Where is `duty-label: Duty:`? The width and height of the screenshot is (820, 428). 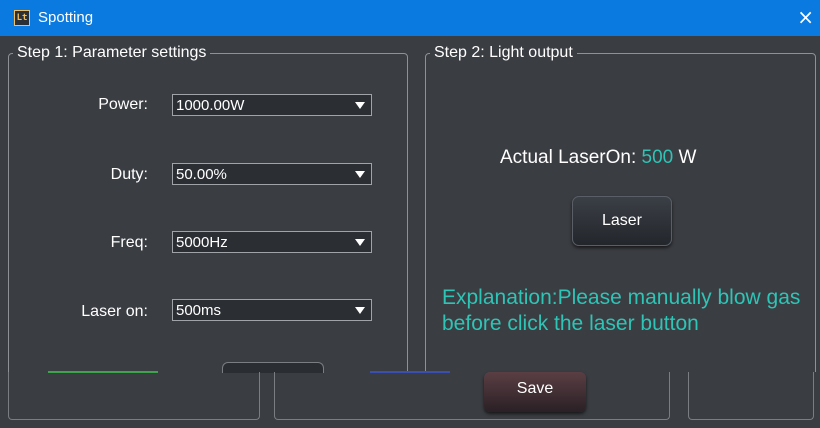 duty-label: Duty: is located at coordinates (129, 174).